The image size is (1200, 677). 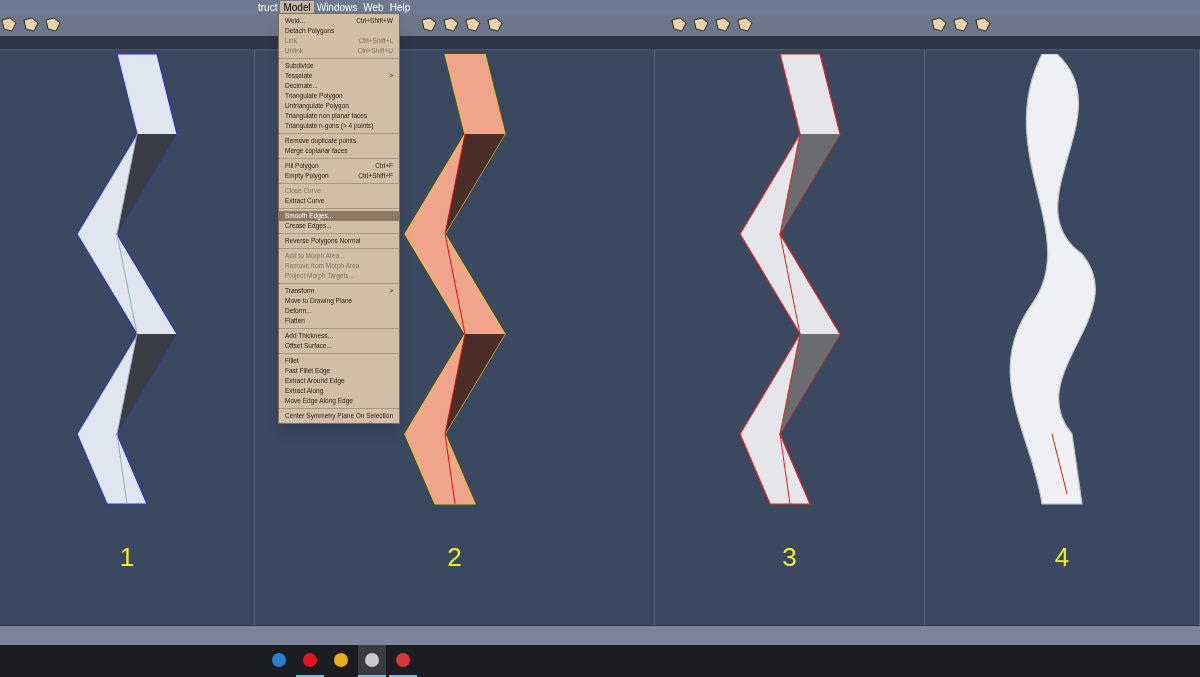 What do you see at coordinates (337, 7) in the screenshot?
I see `menu-bar-item: Windows` at bounding box center [337, 7].